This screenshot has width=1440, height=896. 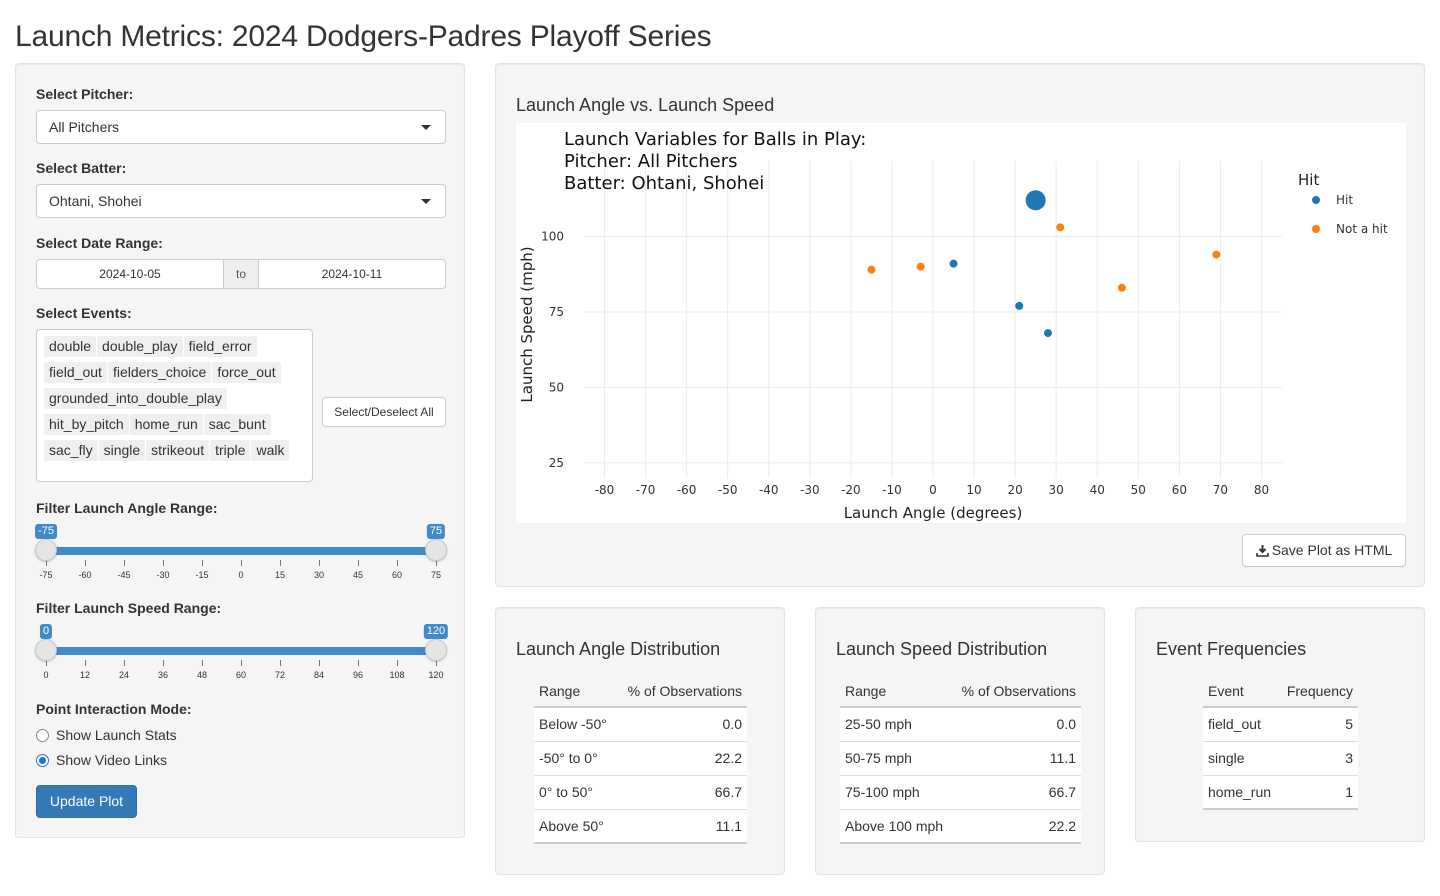 I want to click on date-end-input: 2024-10-11, so click(x=352, y=274).